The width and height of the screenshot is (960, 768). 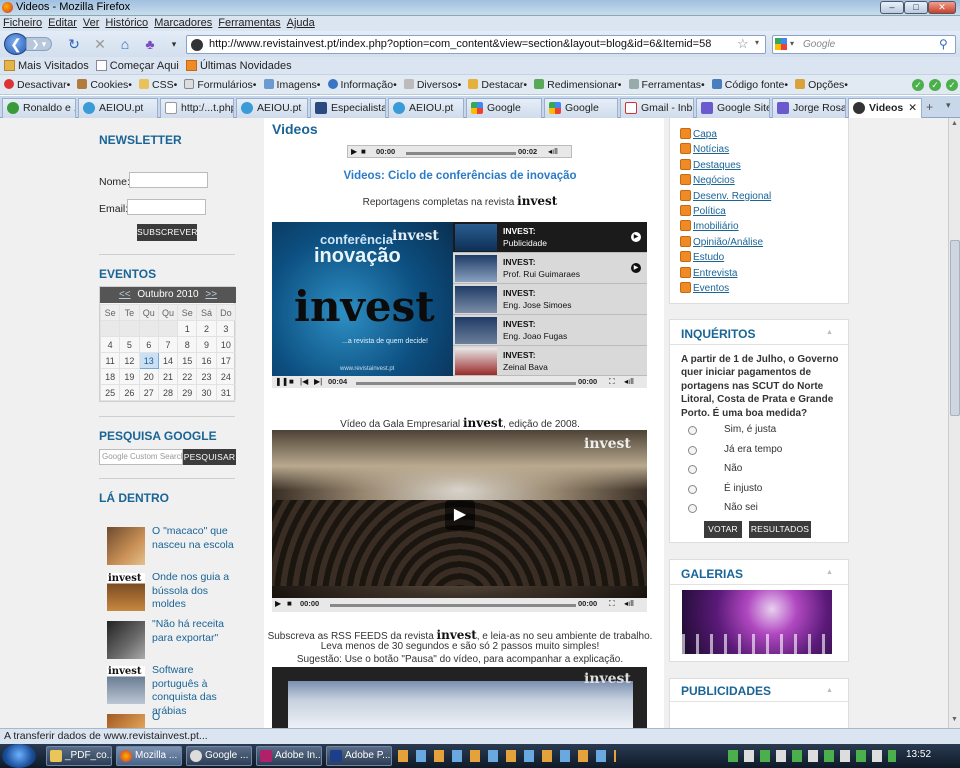 What do you see at coordinates (757, 42) in the screenshot?
I see `url-dropdown-icon: ▾` at bounding box center [757, 42].